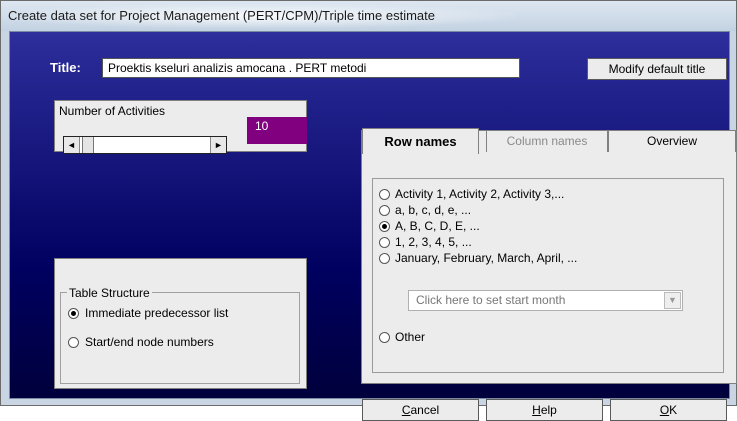 The image size is (737, 421). Describe the element at coordinates (145, 145) in the screenshot. I see `activities-scrollbar: ◄ ►` at that location.